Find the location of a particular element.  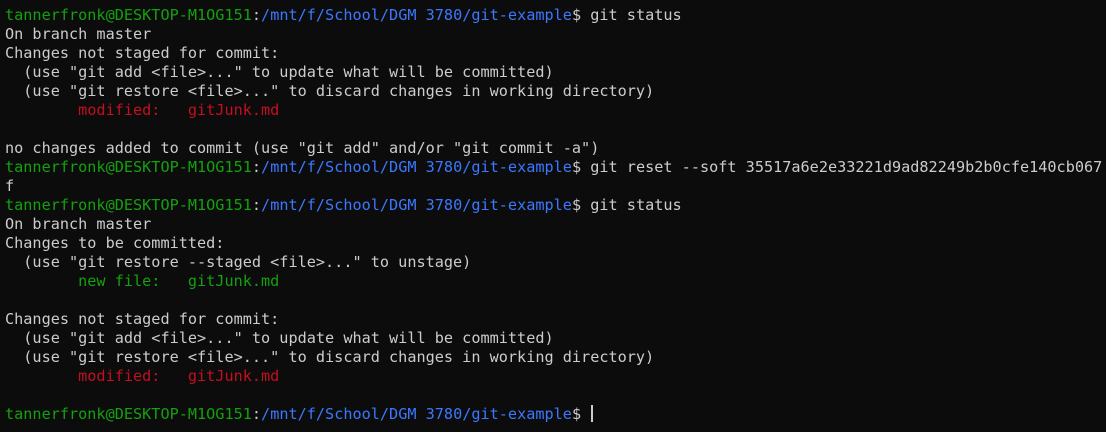

new-file-name: gitJunk.md is located at coordinates (233, 281).